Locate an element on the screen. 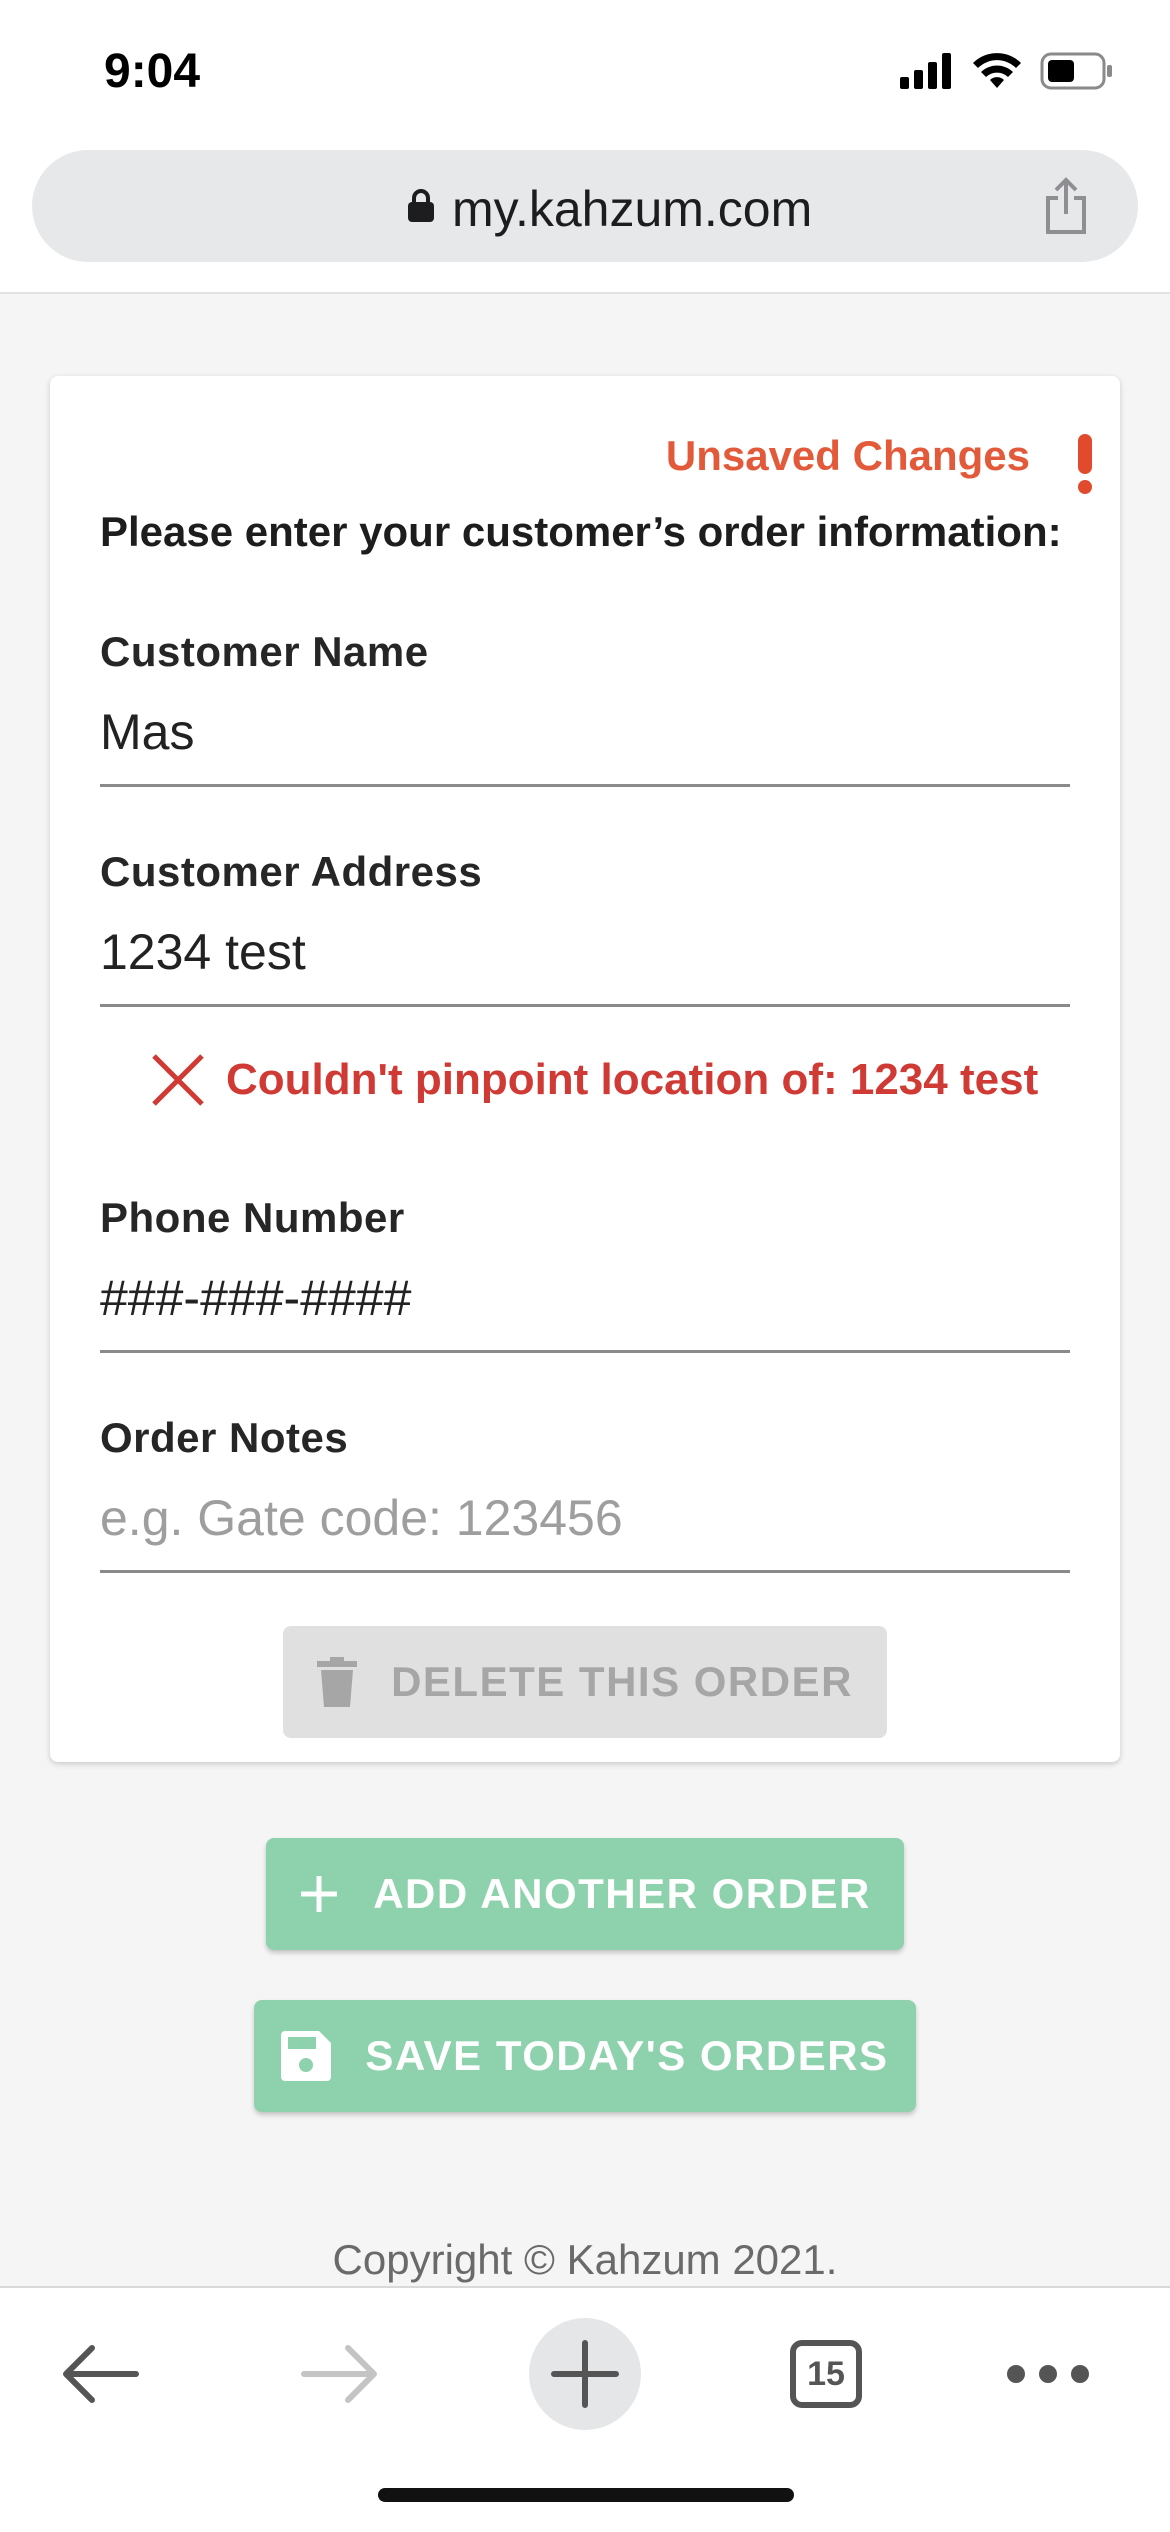 This screenshot has height=2532, width=1170. back-arrow-icon is located at coordinates (101, 2374).